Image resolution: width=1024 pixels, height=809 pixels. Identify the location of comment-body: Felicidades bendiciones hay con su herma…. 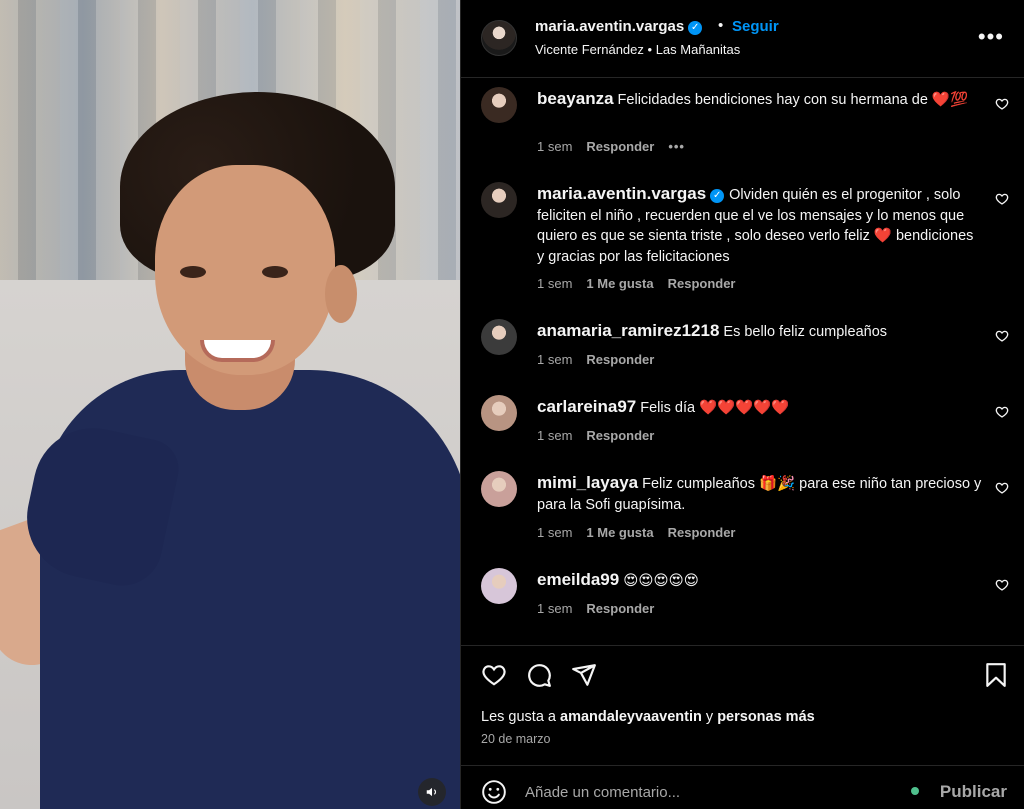
(793, 100).